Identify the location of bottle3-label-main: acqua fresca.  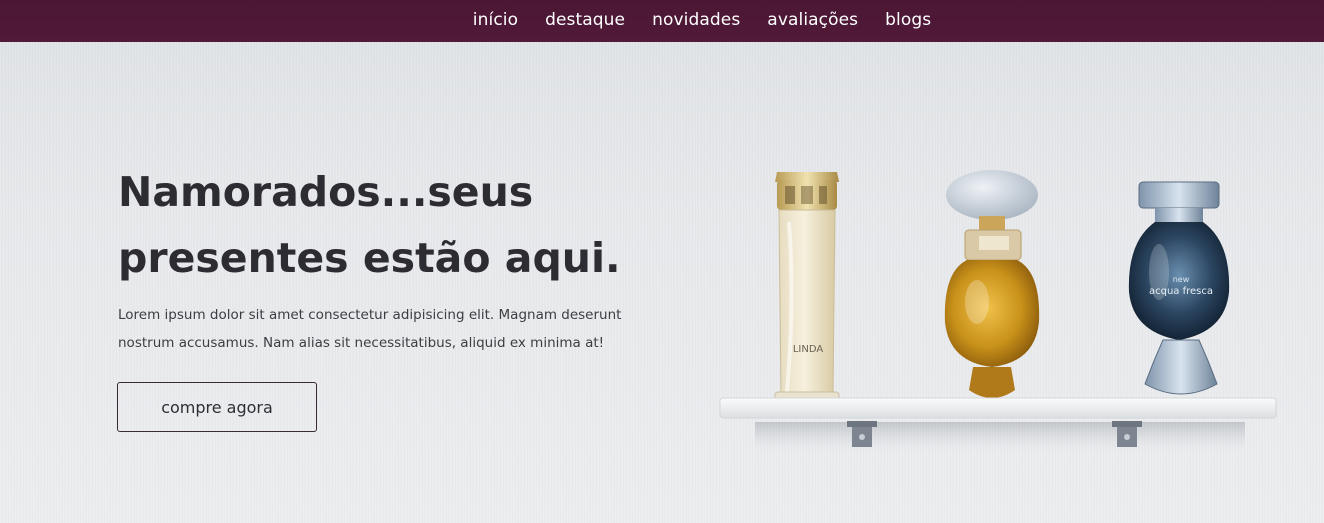
(1181, 291).